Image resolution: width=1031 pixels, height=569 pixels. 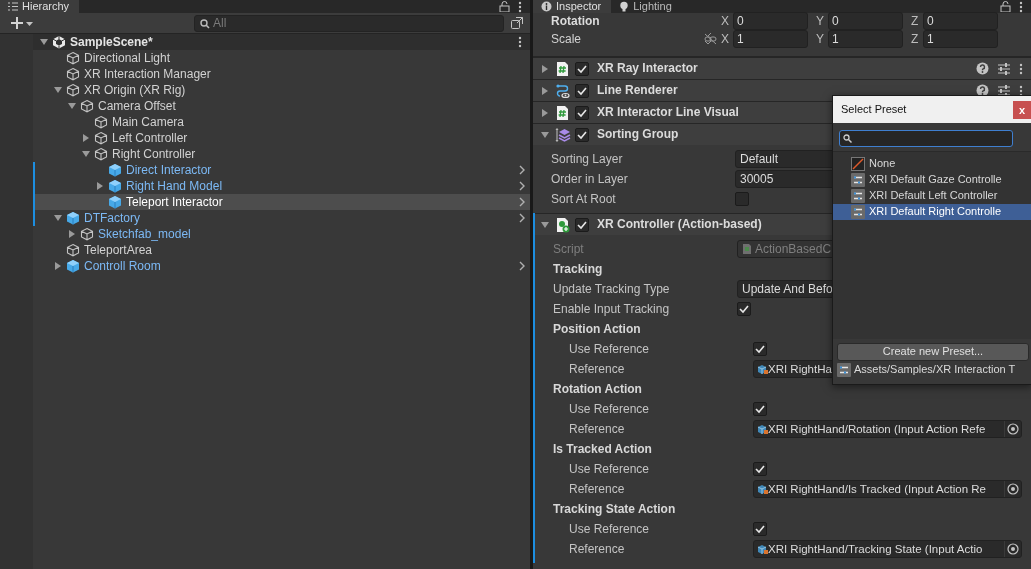 What do you see at coordinates (154, 154) in the screenshot?
I see `tree-item-label: Right Controller` at bounding box center [154, 154].